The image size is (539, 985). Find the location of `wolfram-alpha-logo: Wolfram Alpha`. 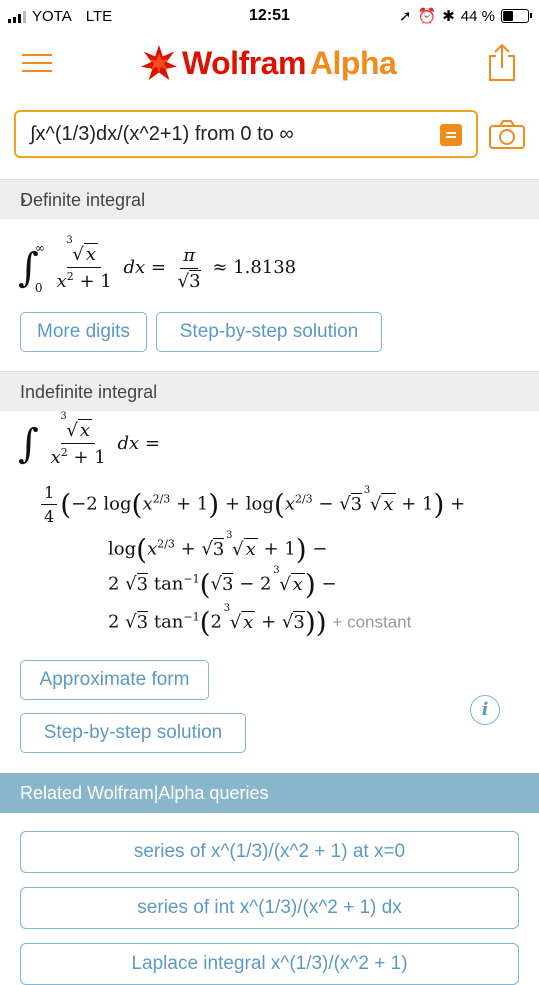

wolfram-alpha-logo: Wolfram Alpha is located at coordinates (268, 63).